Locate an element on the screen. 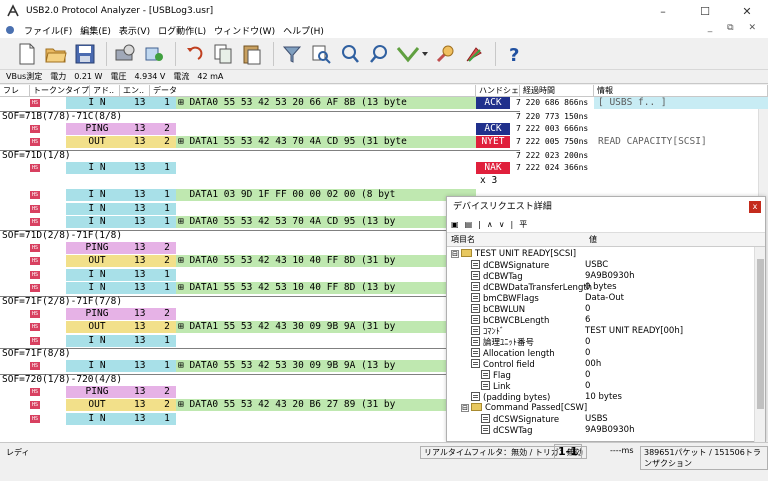 The width and height of the screenshot is (768, 481). find-next-button is located at coordinates (350, 54).